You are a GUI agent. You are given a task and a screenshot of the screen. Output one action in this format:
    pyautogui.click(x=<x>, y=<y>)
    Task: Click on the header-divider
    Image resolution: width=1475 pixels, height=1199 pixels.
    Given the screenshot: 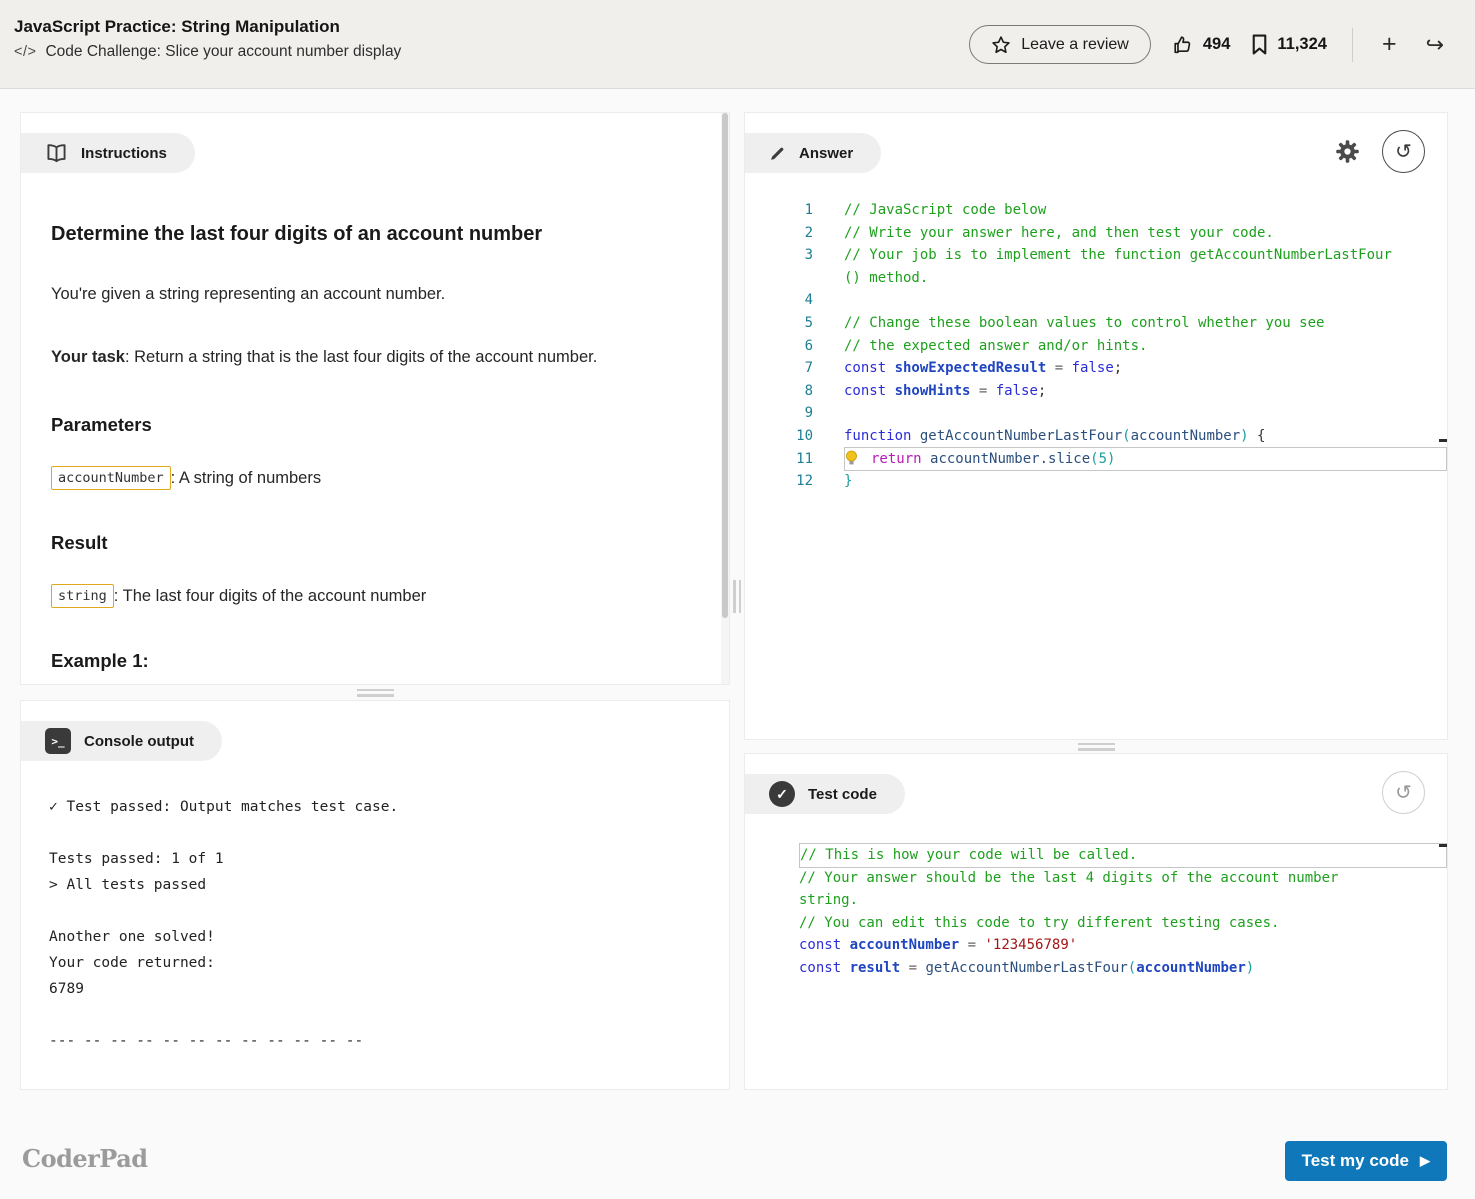 What is the action you would take?
    pyautogui.click(x=1352, y=44)
    